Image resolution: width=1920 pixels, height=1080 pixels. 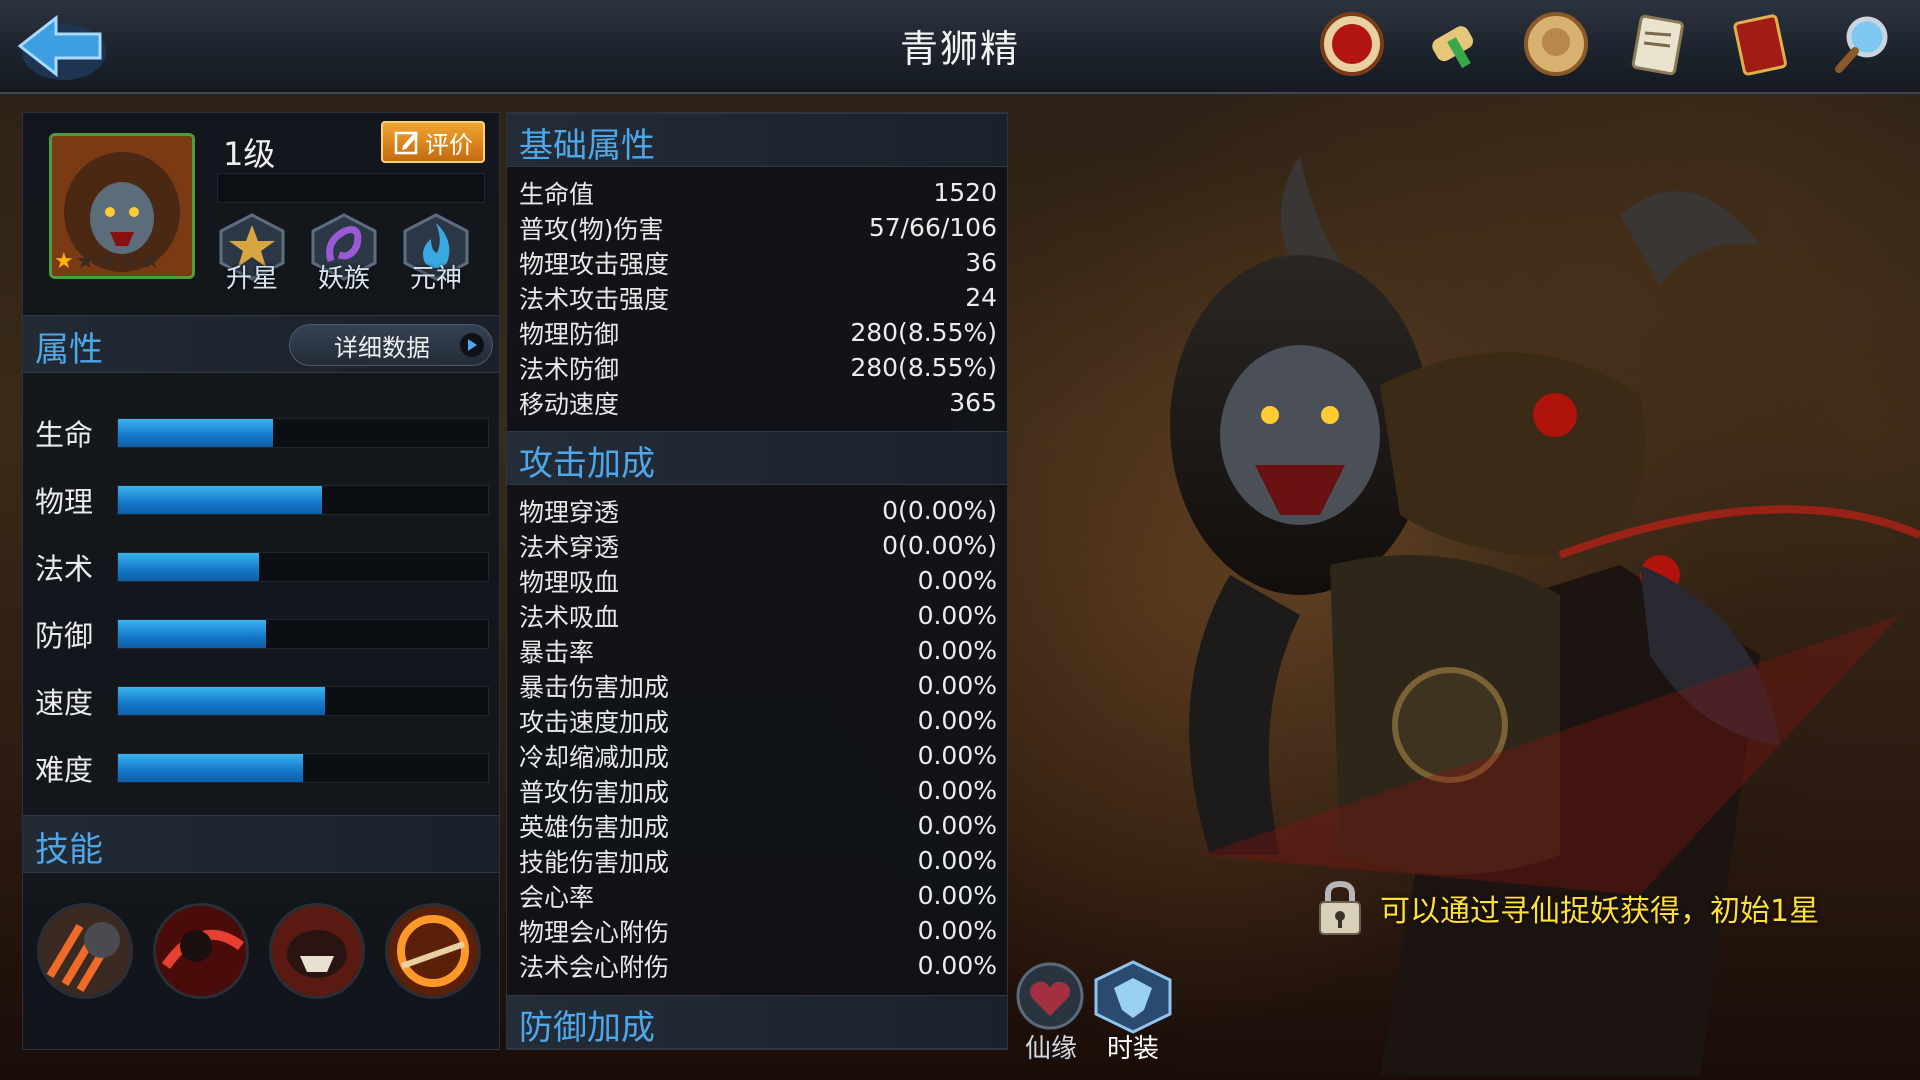 I want to click on stat-row: 英雄伤害加成 0.00%, so click(x=758, y=825).